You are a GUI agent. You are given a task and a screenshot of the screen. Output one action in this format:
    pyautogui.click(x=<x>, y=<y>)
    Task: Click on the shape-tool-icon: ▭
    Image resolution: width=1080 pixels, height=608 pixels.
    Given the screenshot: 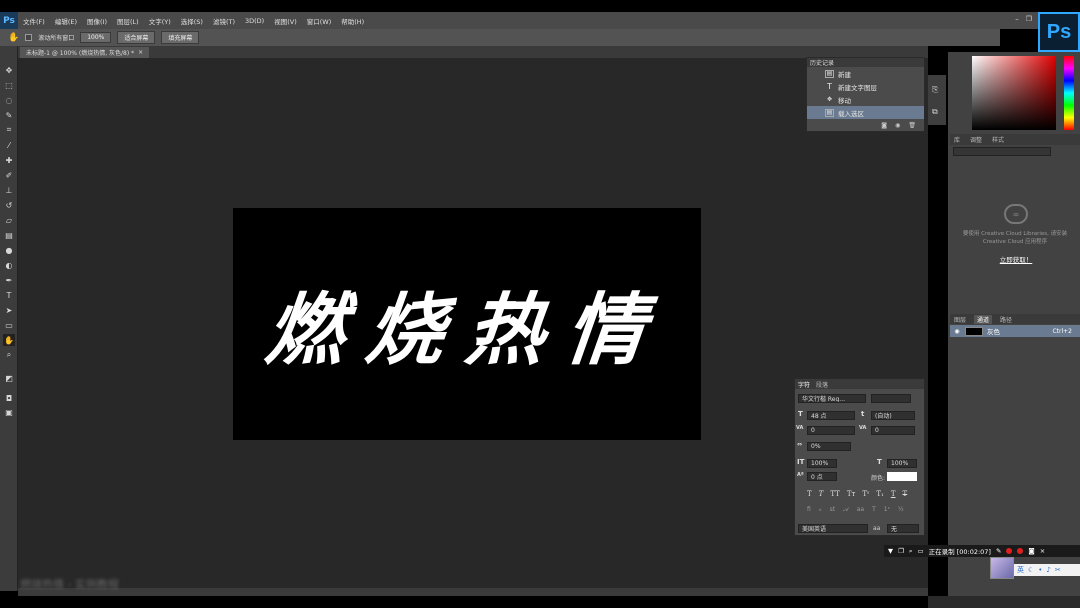 What is the action you would take?
    pyautogui.click(x=9, y=325)
    